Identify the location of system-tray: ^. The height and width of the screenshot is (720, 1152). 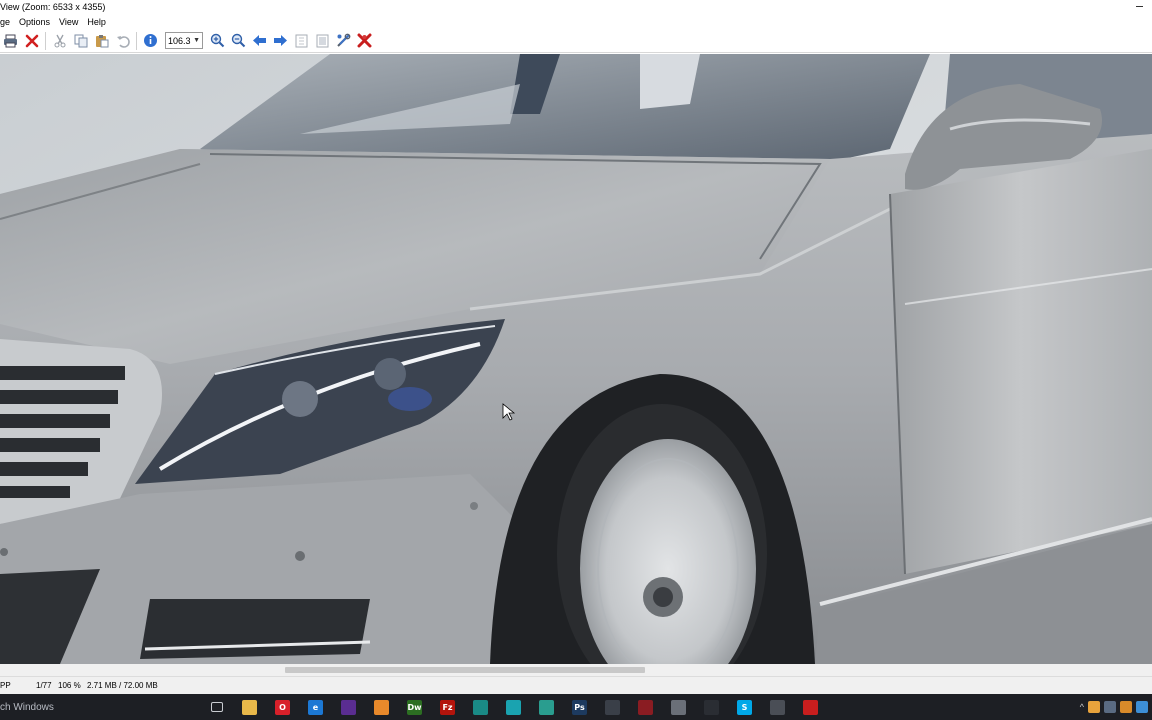
(1116, 707).